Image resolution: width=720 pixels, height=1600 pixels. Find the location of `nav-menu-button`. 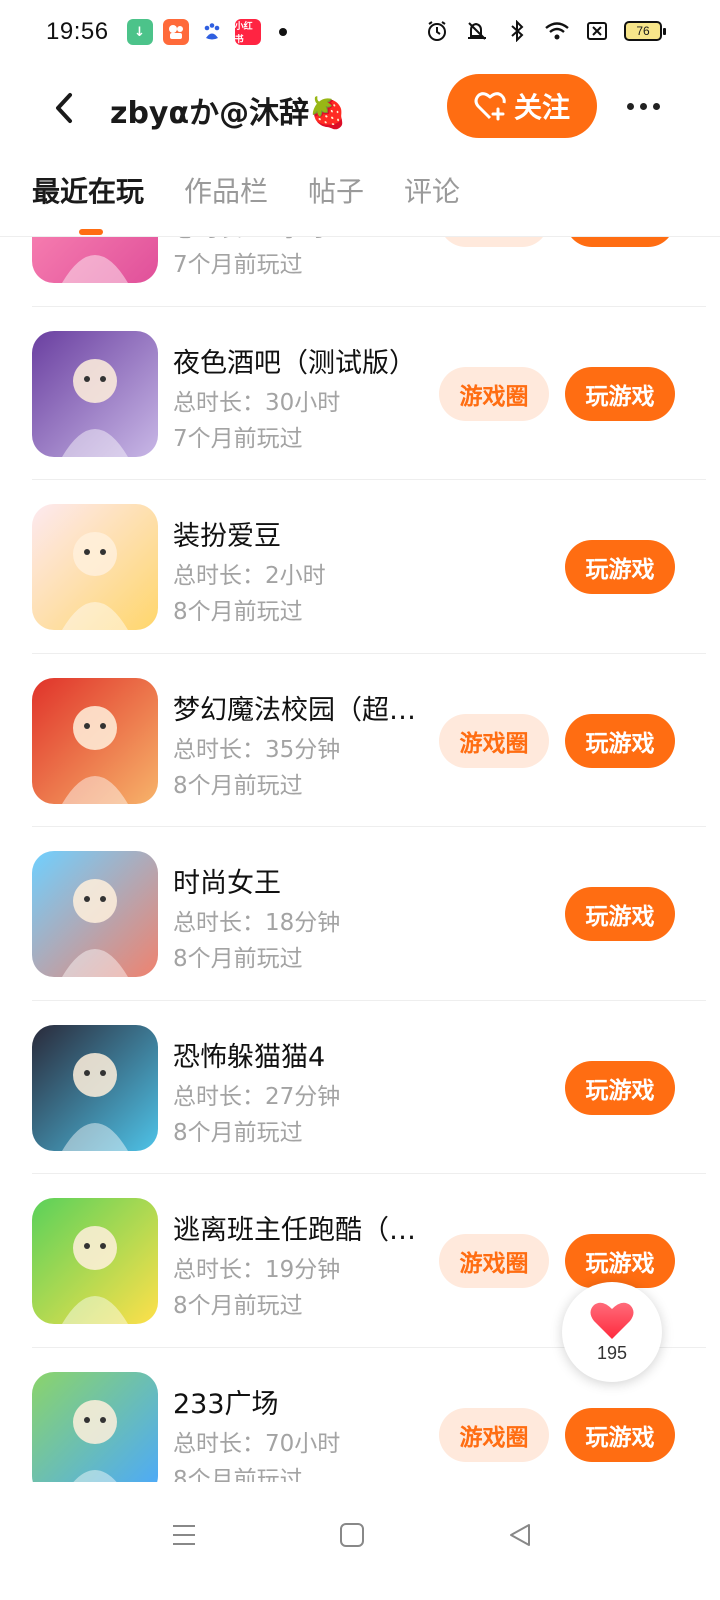

nav-menu-button is located at coordinates (184, 1535).